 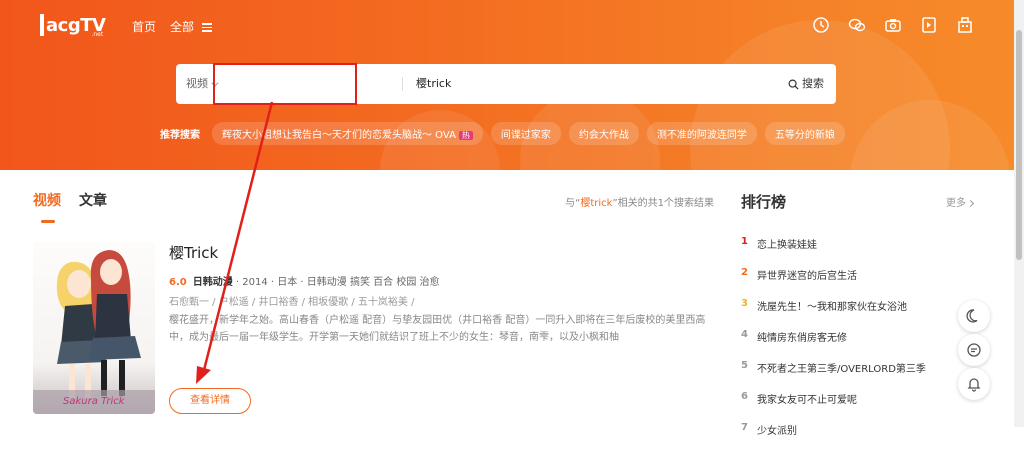 What do you see at coordinates (285, 84) in the screenshot?
I see `search-highlight-annotation` at bounding box center [285, 84].